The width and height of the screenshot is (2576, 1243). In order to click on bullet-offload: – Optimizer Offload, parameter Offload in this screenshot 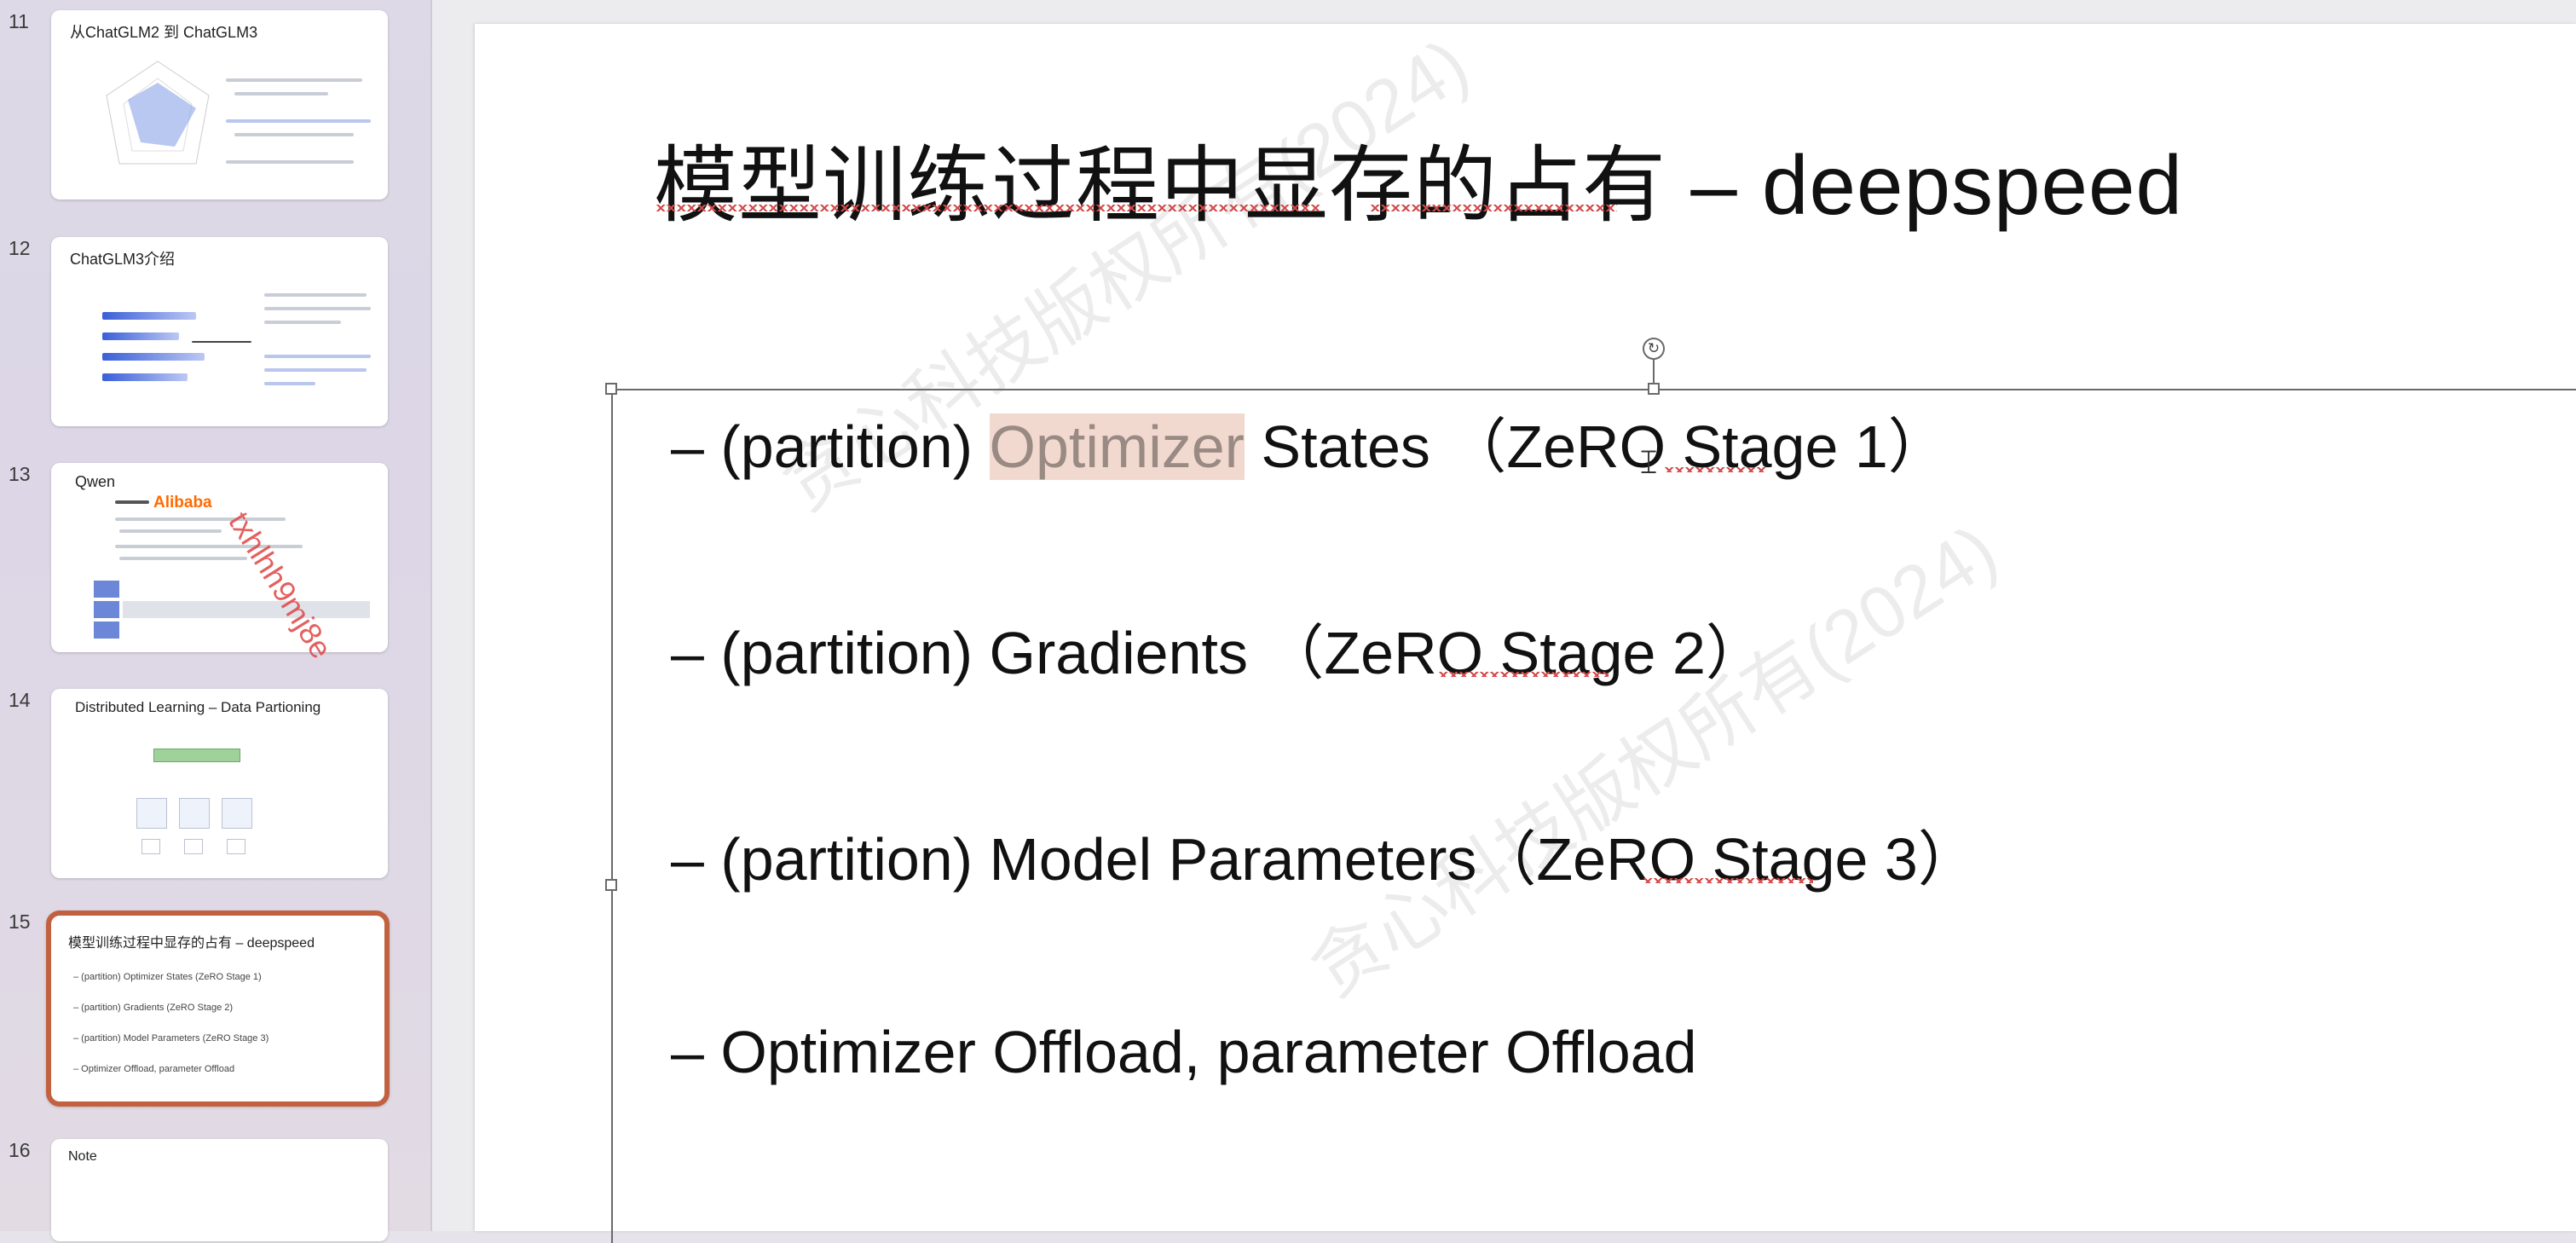, I will do `click(1184, 1052)`.